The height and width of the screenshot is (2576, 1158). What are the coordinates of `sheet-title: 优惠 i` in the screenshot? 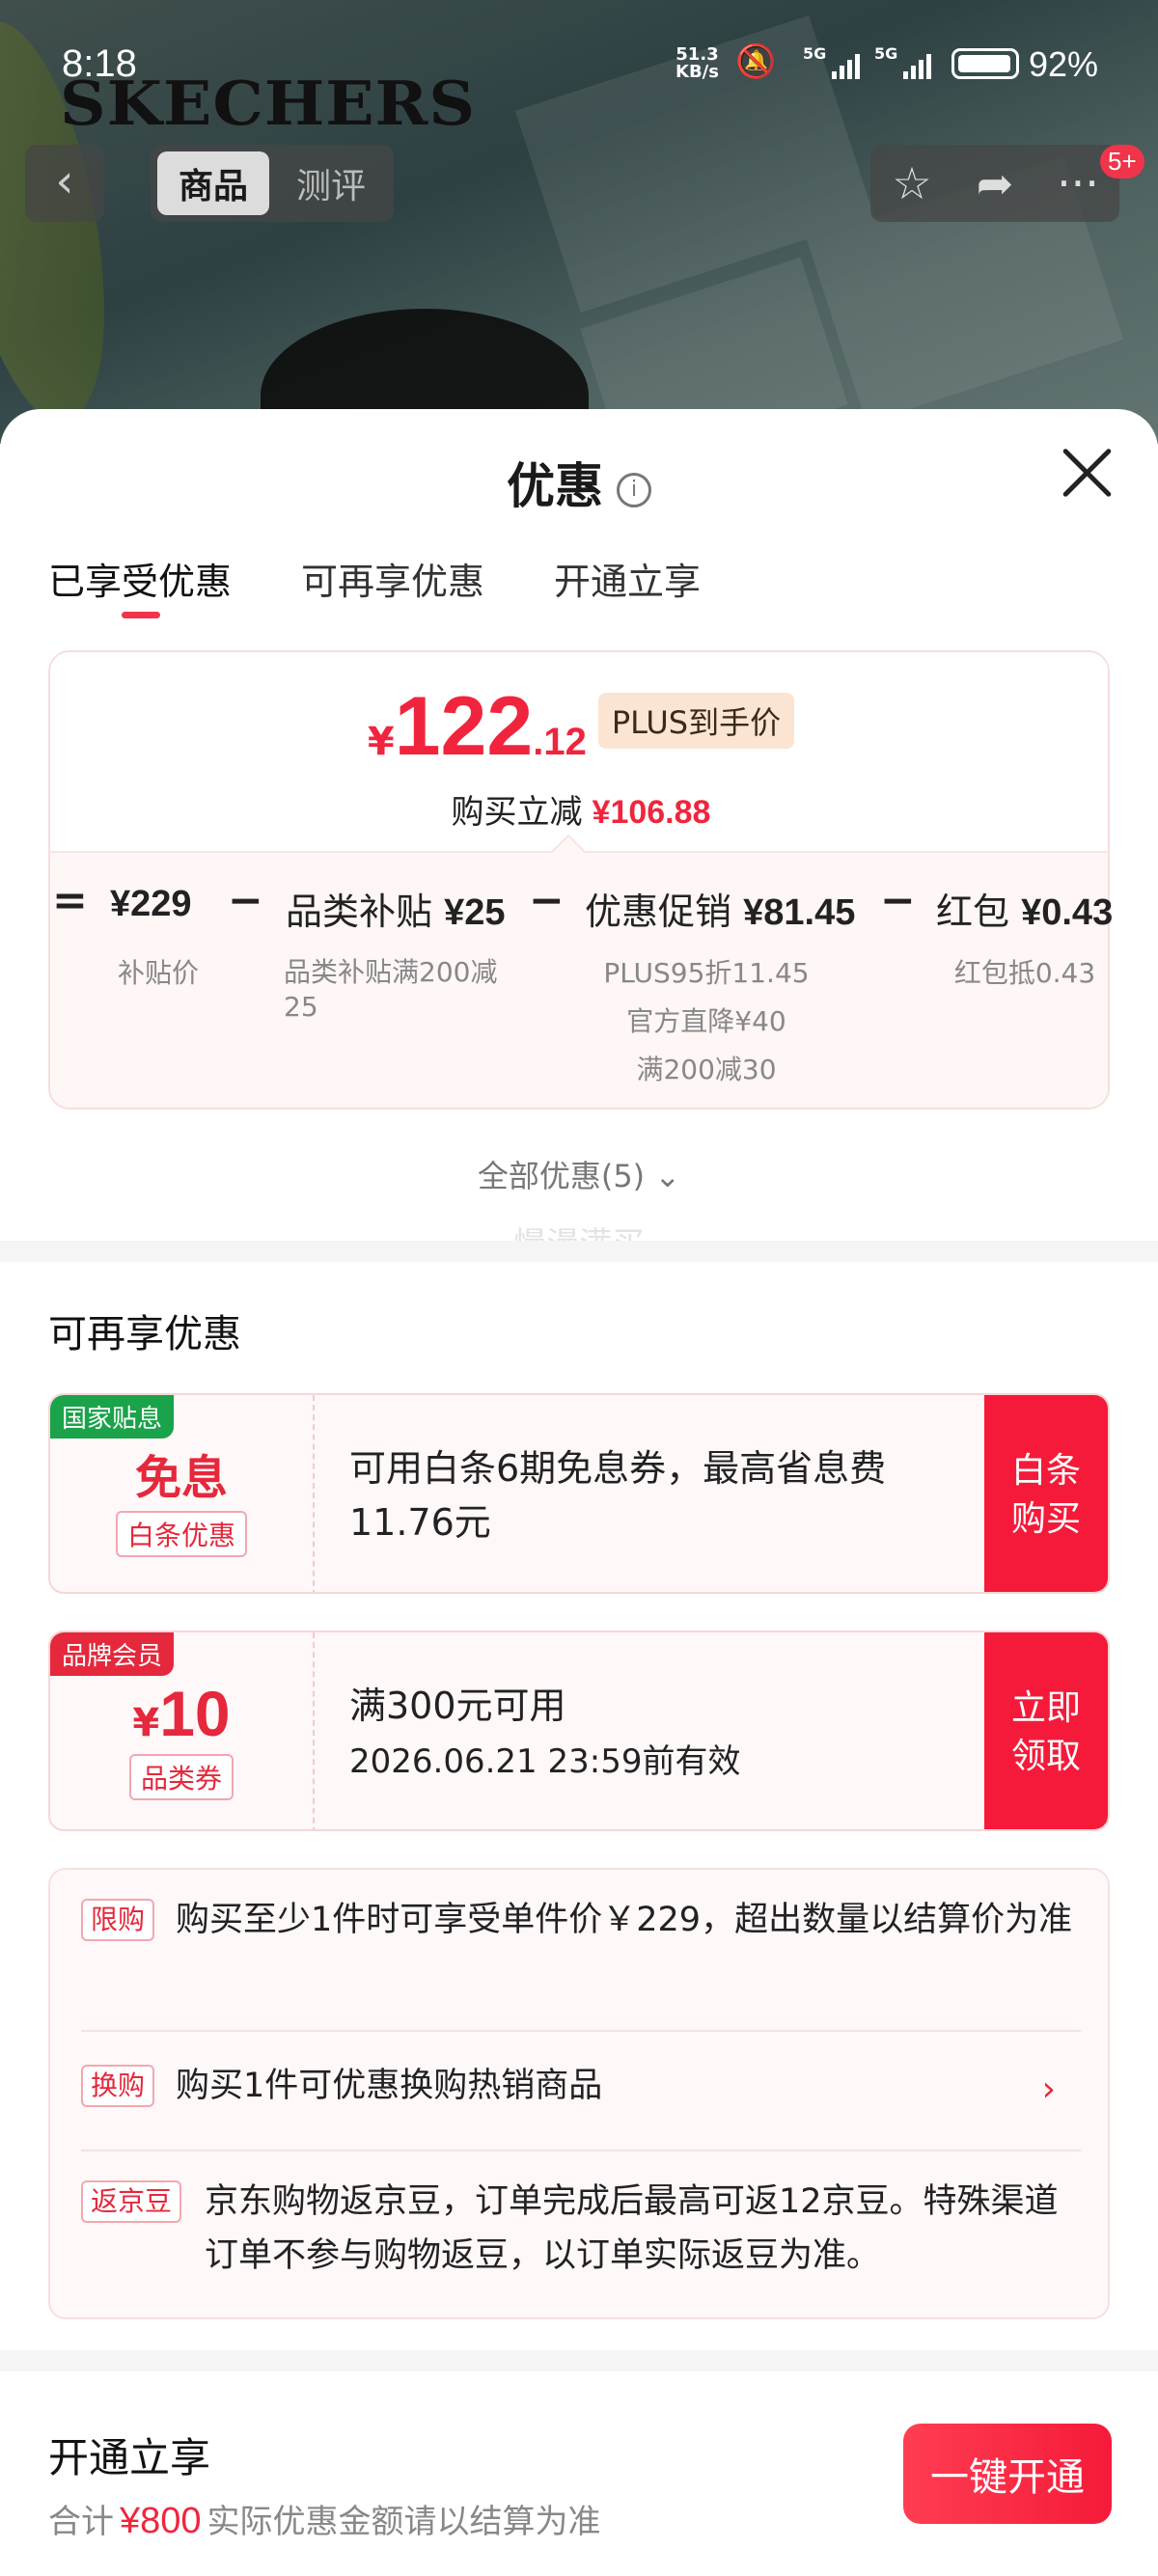 It's located at (579, 482).